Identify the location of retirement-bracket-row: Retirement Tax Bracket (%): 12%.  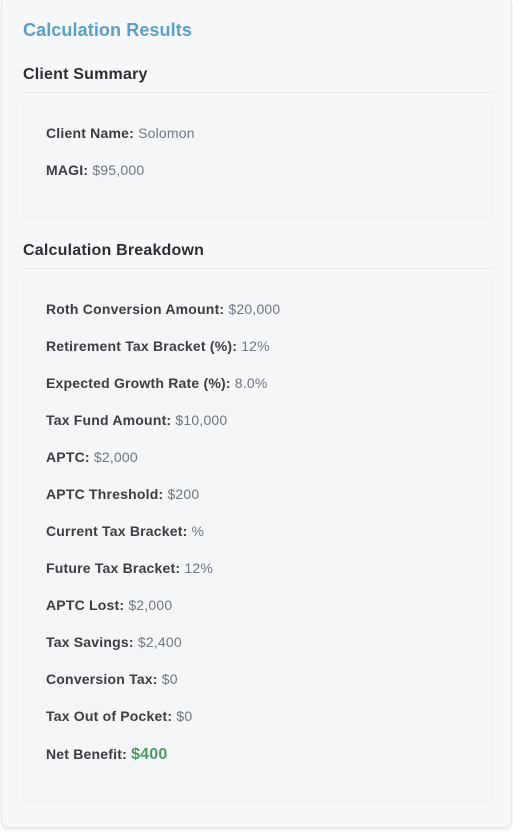
(158, 346).